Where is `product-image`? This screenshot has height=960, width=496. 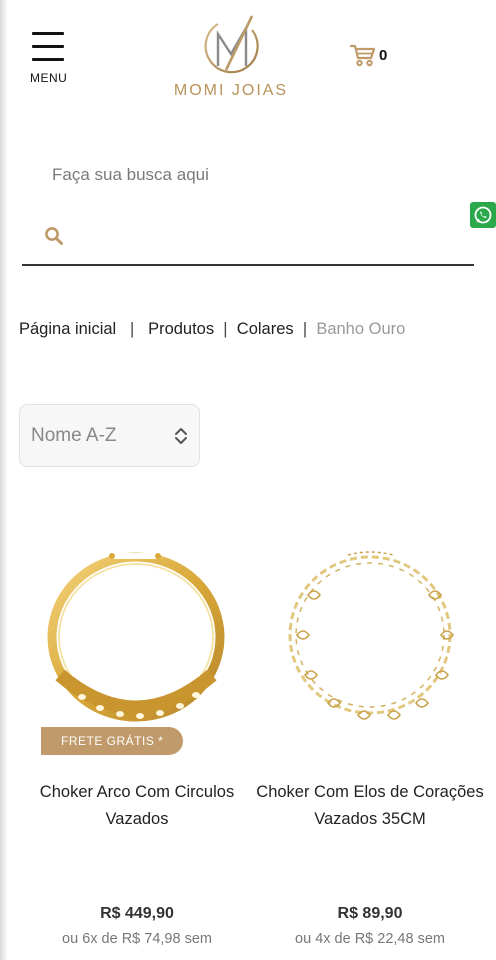 product-image is located at coordinates (370, 642).